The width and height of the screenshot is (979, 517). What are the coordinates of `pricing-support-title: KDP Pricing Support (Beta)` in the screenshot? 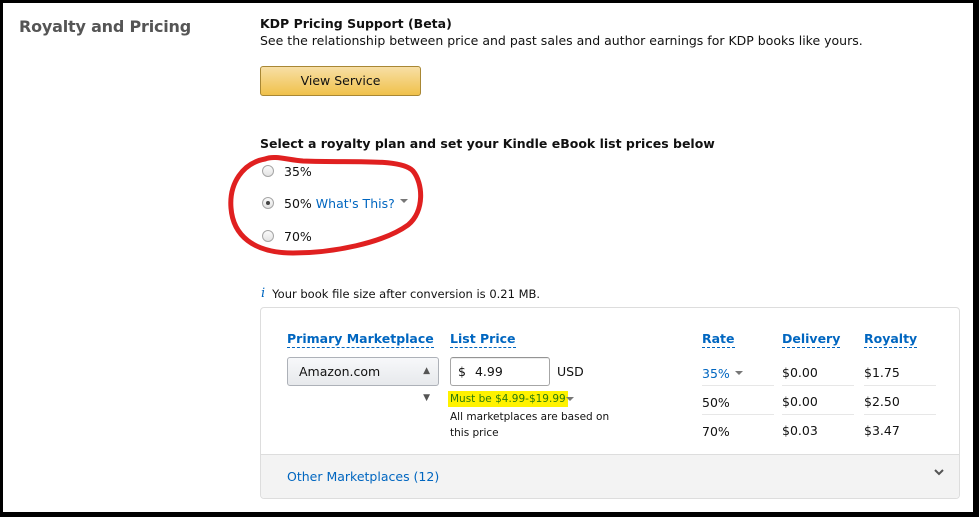 It's located at (356, 23).